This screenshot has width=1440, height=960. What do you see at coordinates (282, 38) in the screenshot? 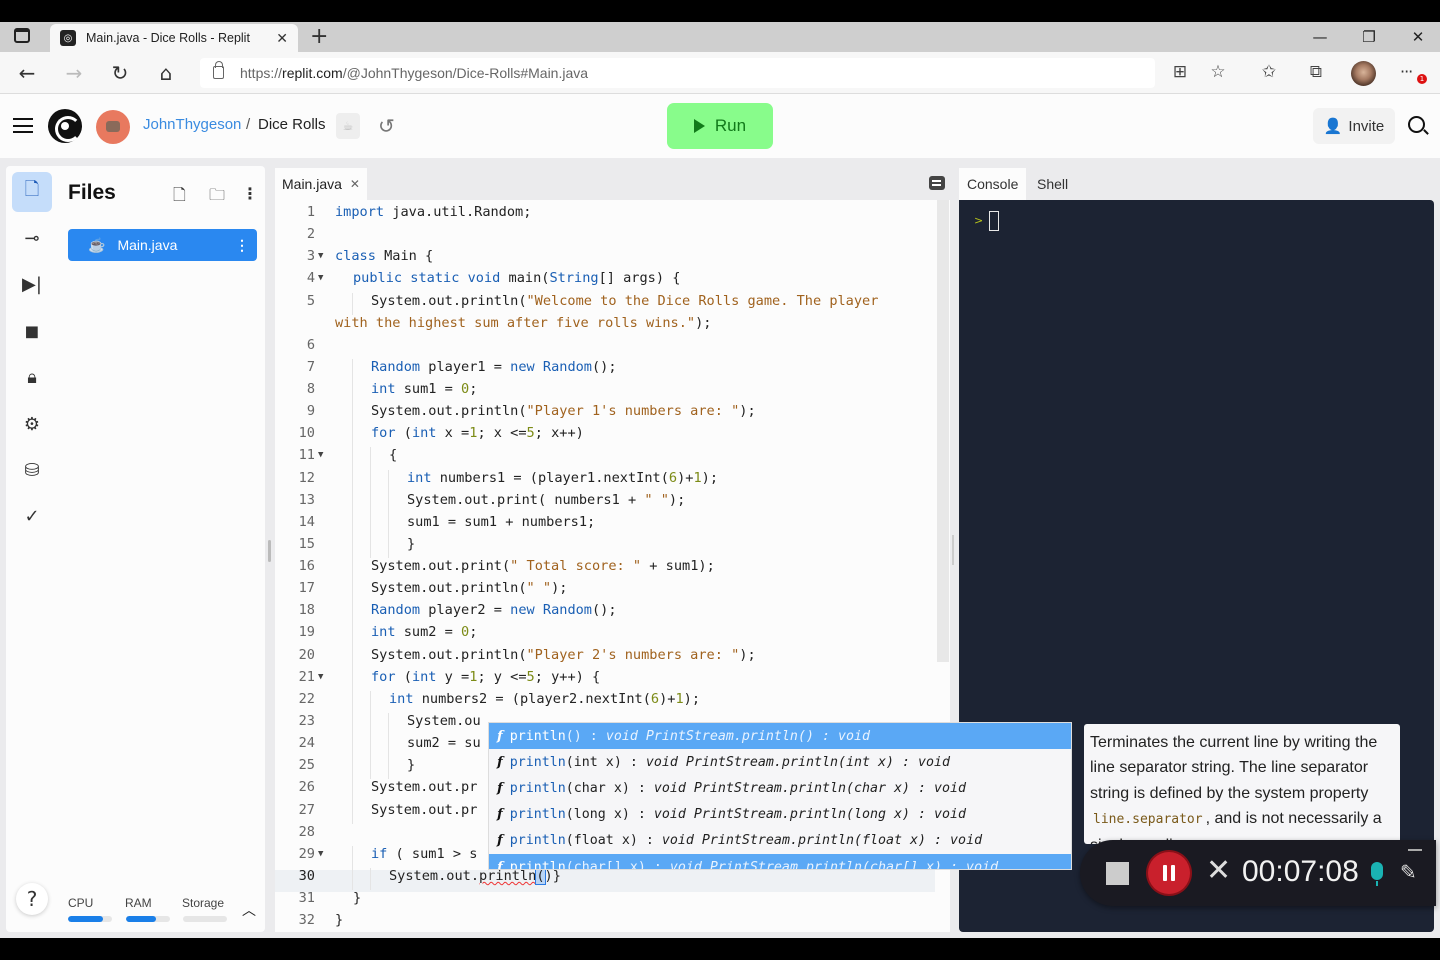
I see `close-tab-icon: ✕` at bounding box center [282, 38].